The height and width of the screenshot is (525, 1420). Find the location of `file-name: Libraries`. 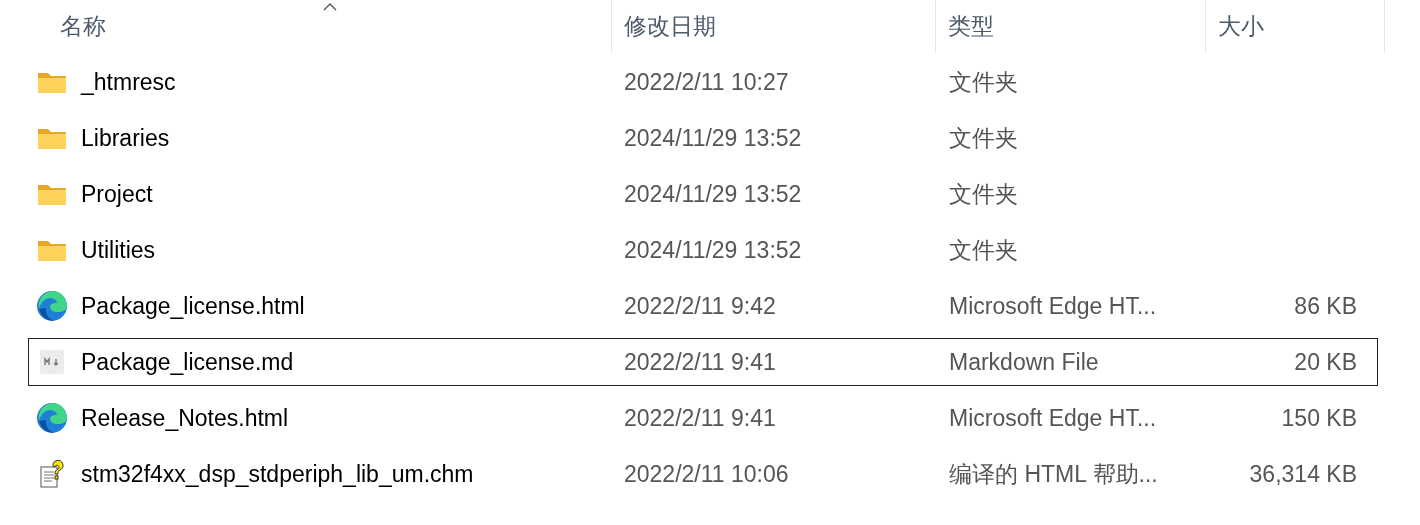

file-name: Libraries is located at coordinates (125, 138).